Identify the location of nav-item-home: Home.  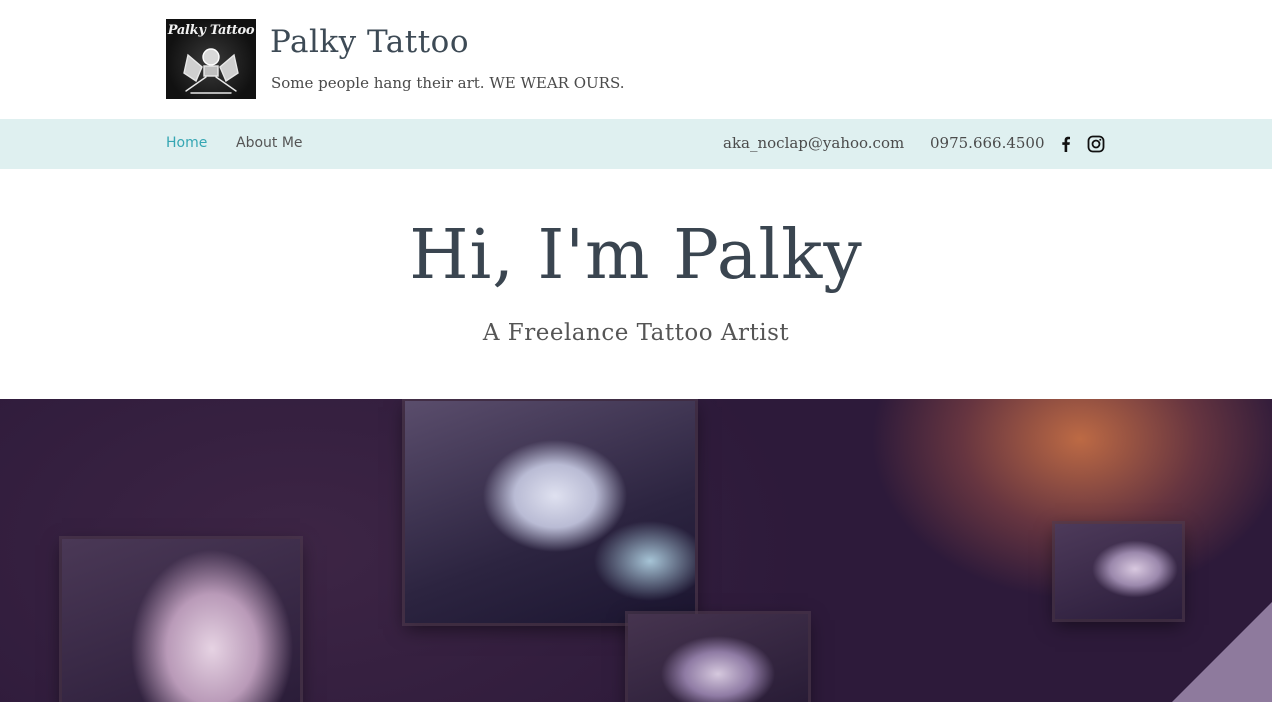
(186, 143).